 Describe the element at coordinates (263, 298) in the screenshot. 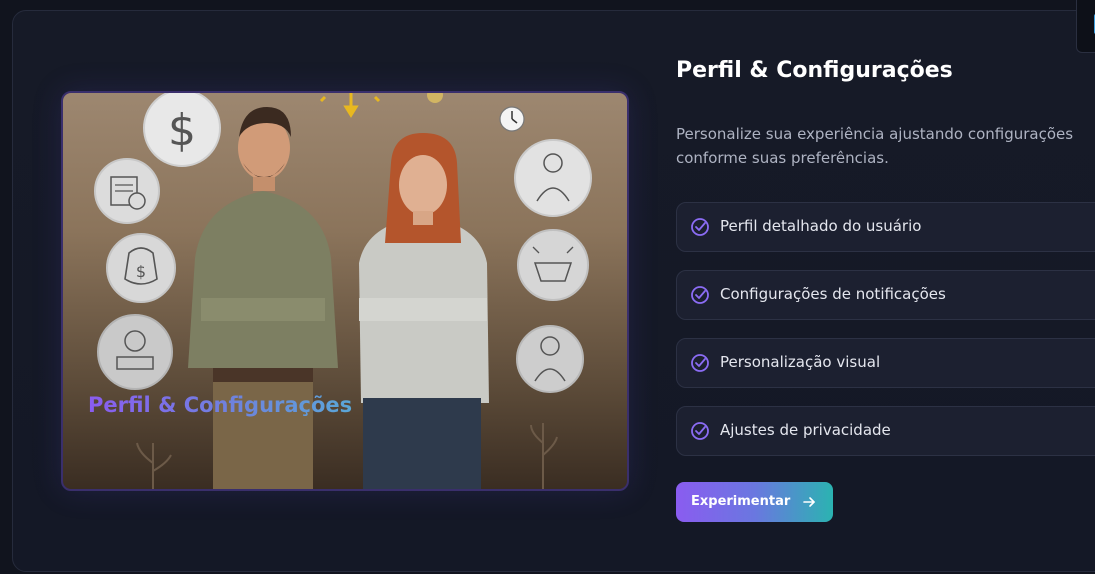

I see `man-figure` at that location.